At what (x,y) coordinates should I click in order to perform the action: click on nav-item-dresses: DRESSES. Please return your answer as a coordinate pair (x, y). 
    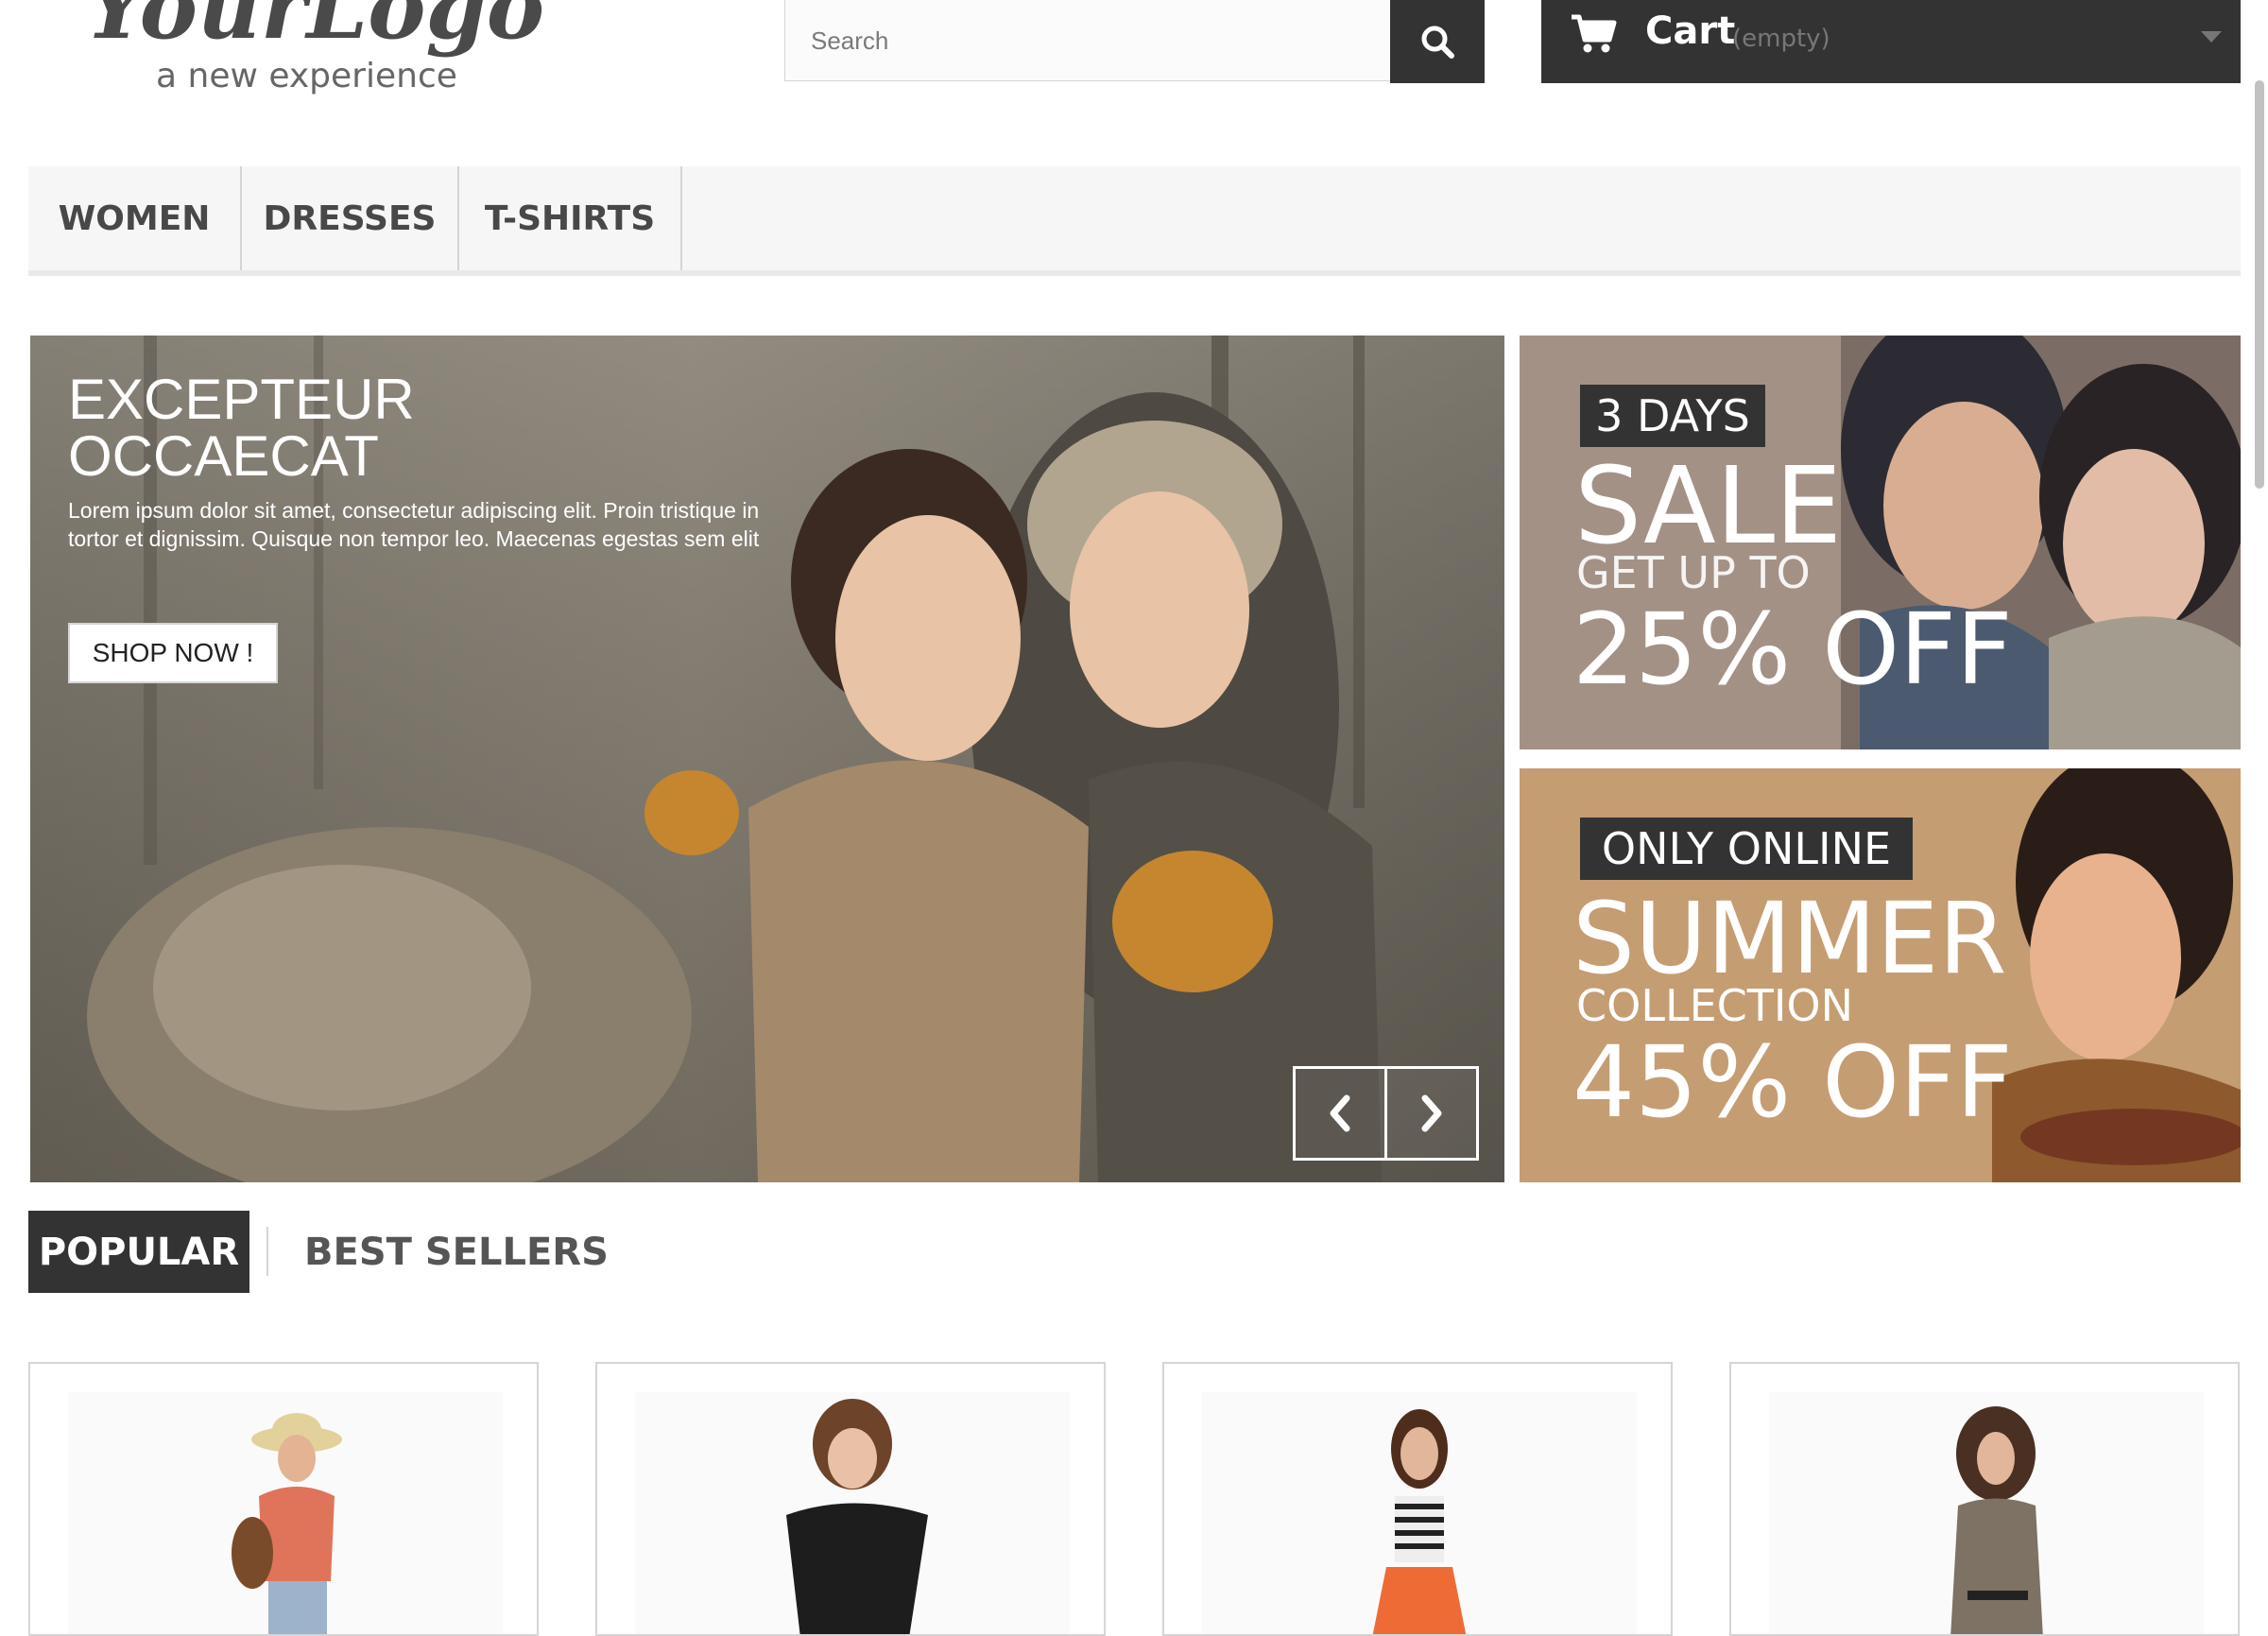
    Looking at the image, I should click on (350, 218).